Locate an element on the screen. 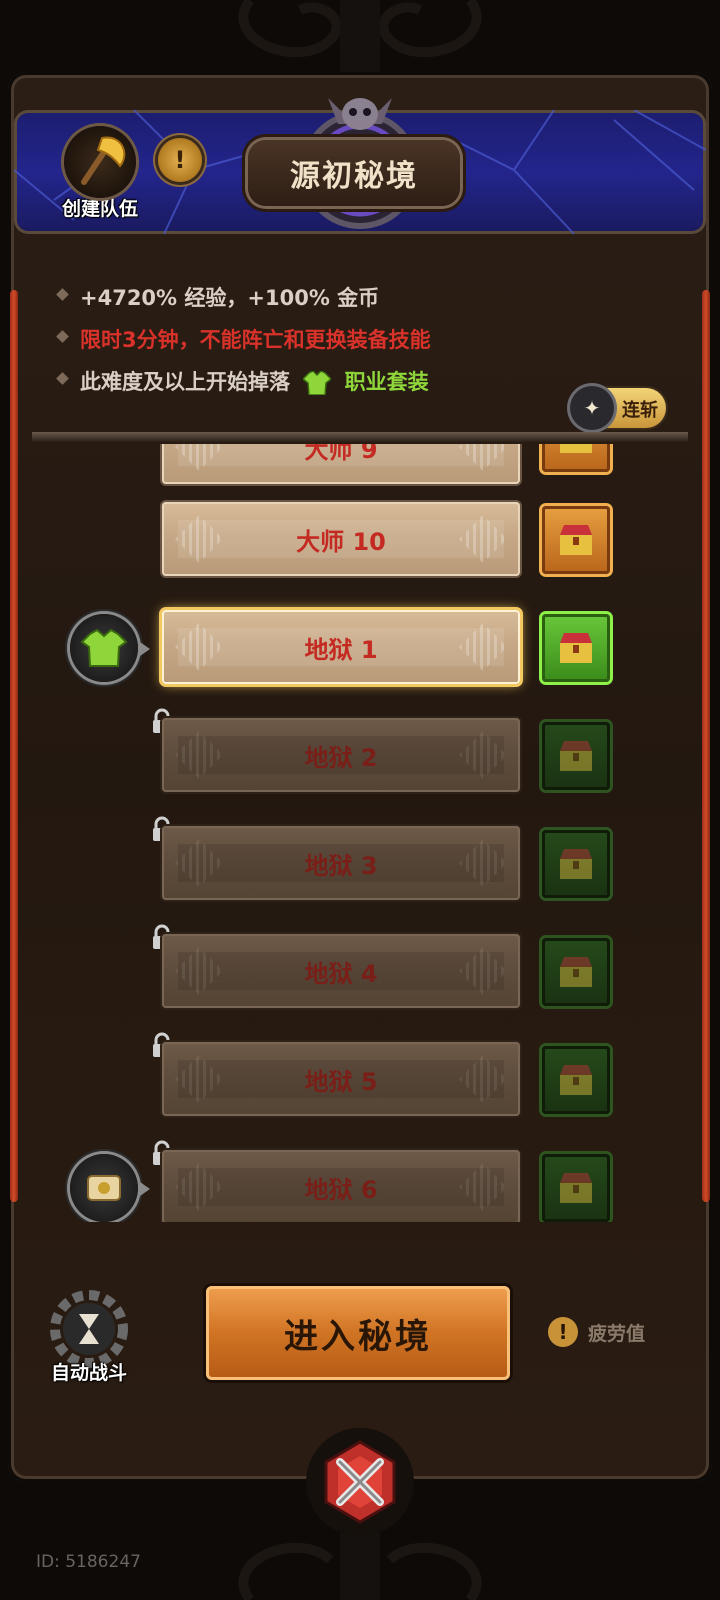 This screenshot has height=1600, width=720. time-limit-info: 限时3分钟，不能阵亡和更换装备技能 is located at coordinates (243, 339).